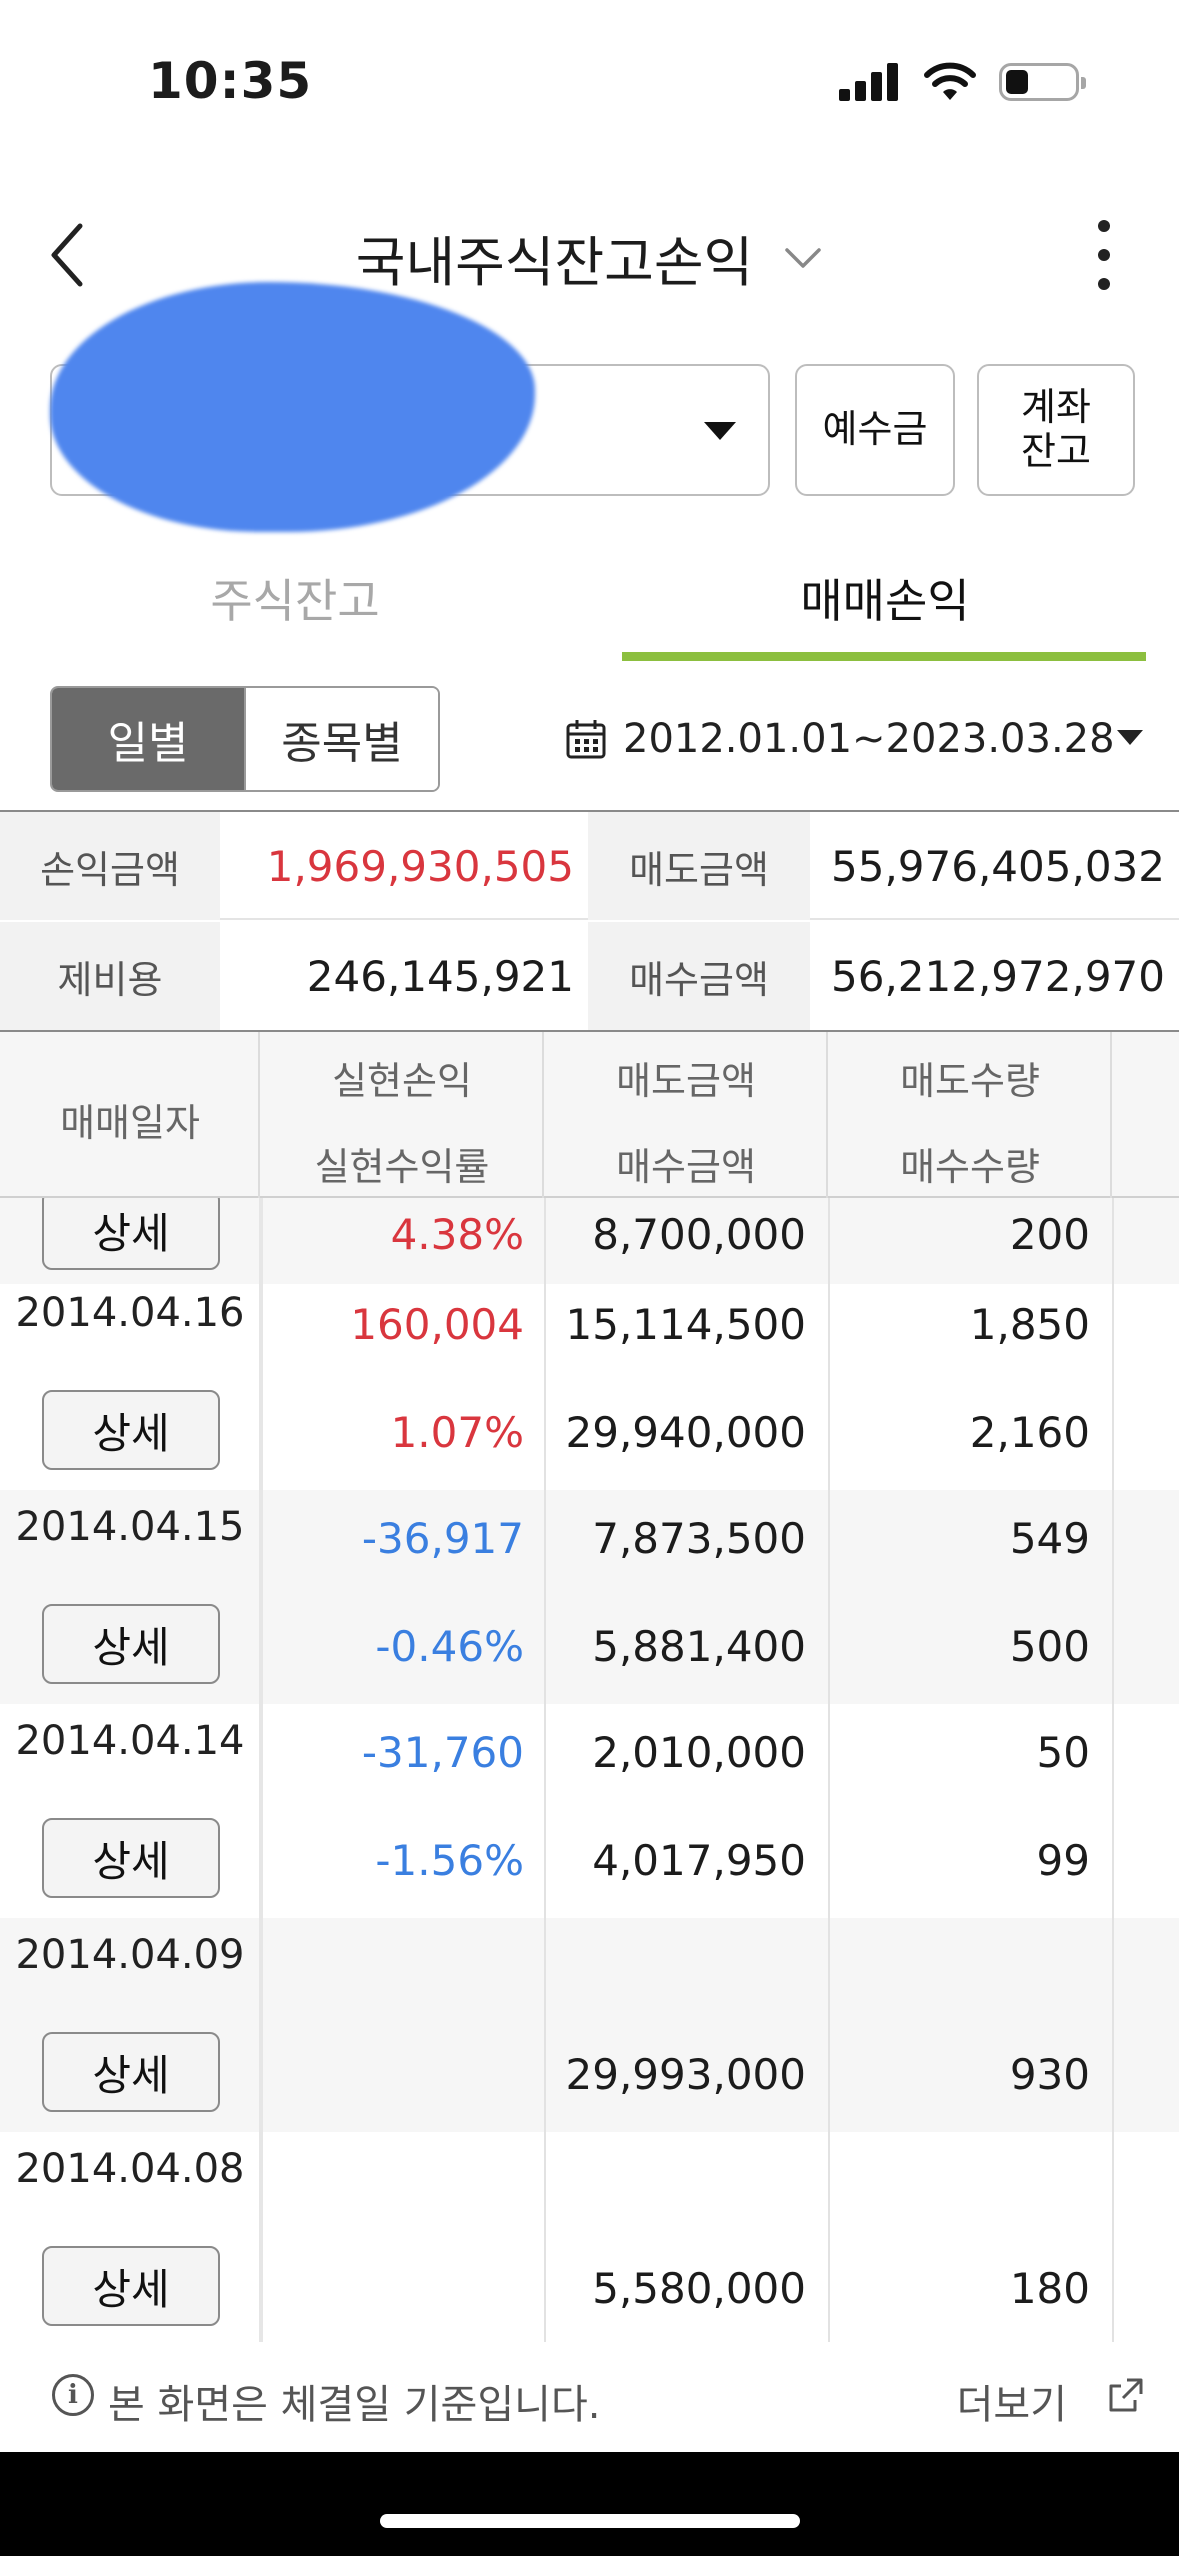 The height and width of the screenshot is (2556, 1179). I want to click on buy-amount-value: 56,212,972,970, so click(998, 976).